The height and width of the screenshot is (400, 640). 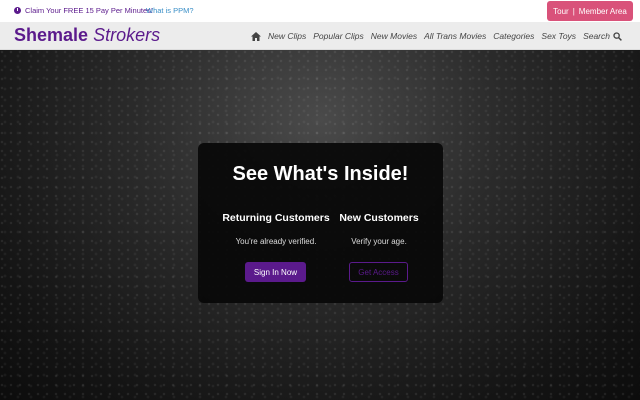 I want to click on new-text: Verify your age., so click(x=379, y=241).